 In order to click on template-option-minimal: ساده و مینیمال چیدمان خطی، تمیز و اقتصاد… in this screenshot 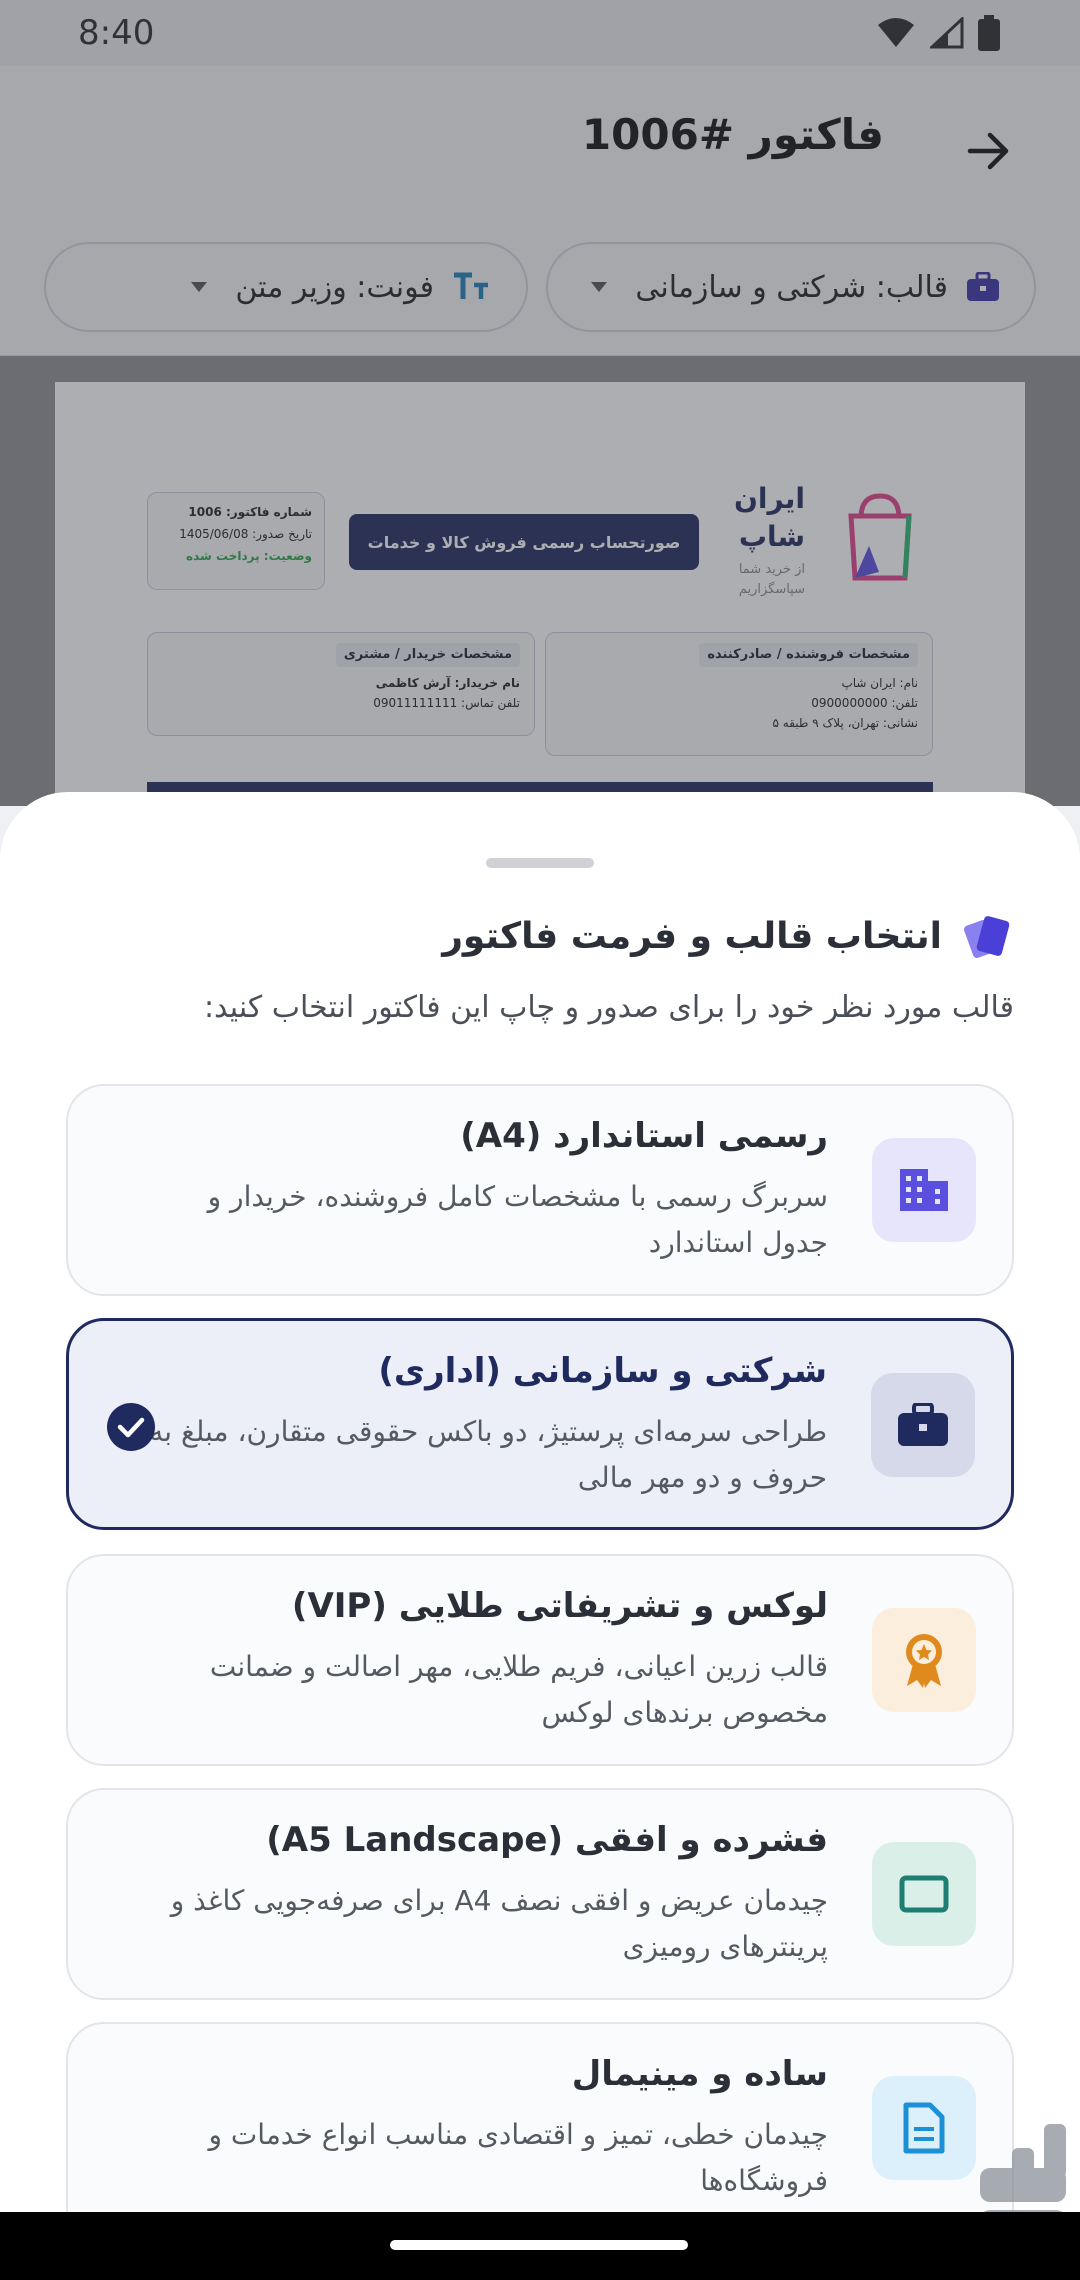, I will do `click(540, 2117)`.